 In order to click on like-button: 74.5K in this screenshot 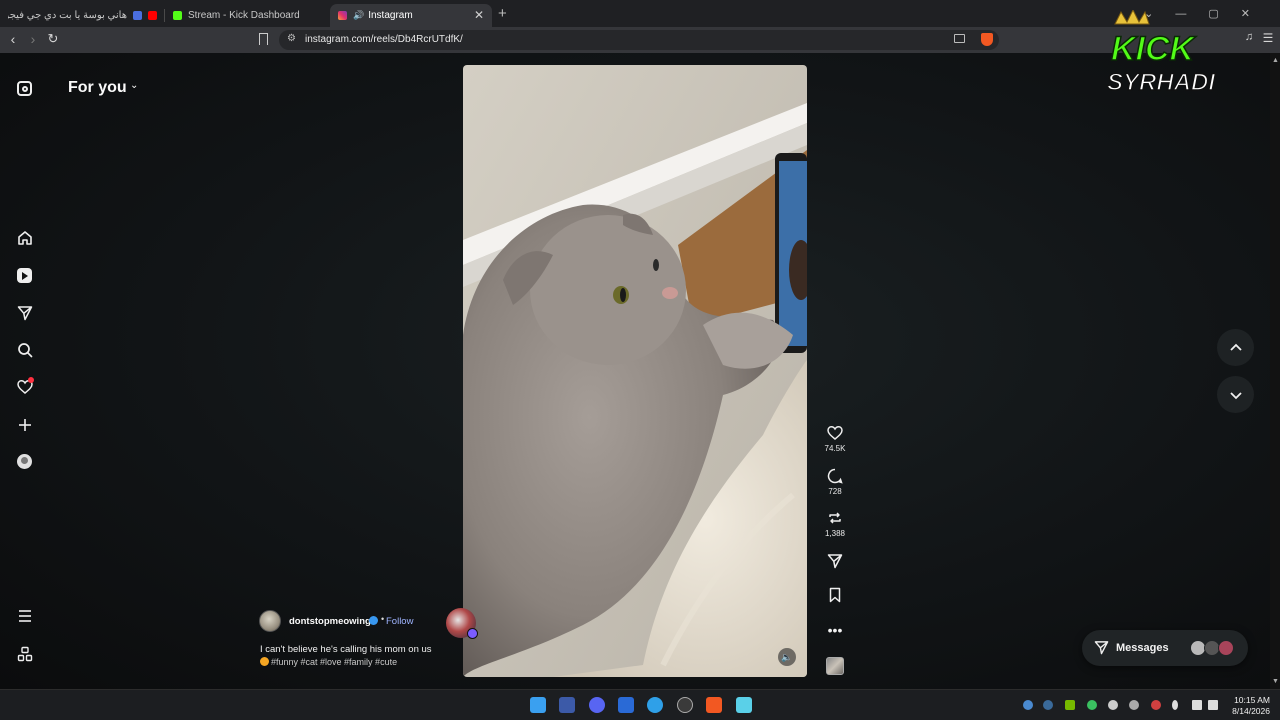, I will do `click(835, 439)`.